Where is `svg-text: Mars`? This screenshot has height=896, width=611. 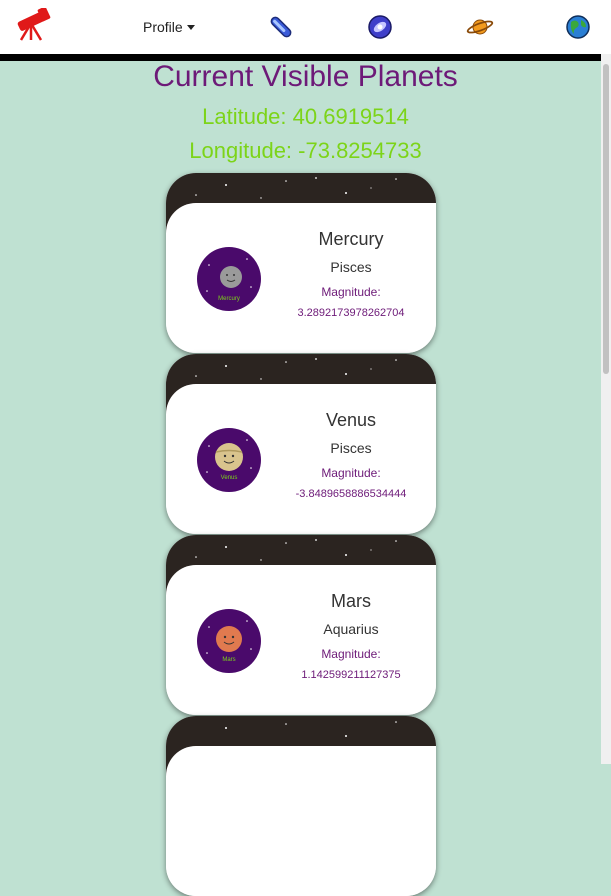 svg-text: Mars is located at coordinates (228, 660).